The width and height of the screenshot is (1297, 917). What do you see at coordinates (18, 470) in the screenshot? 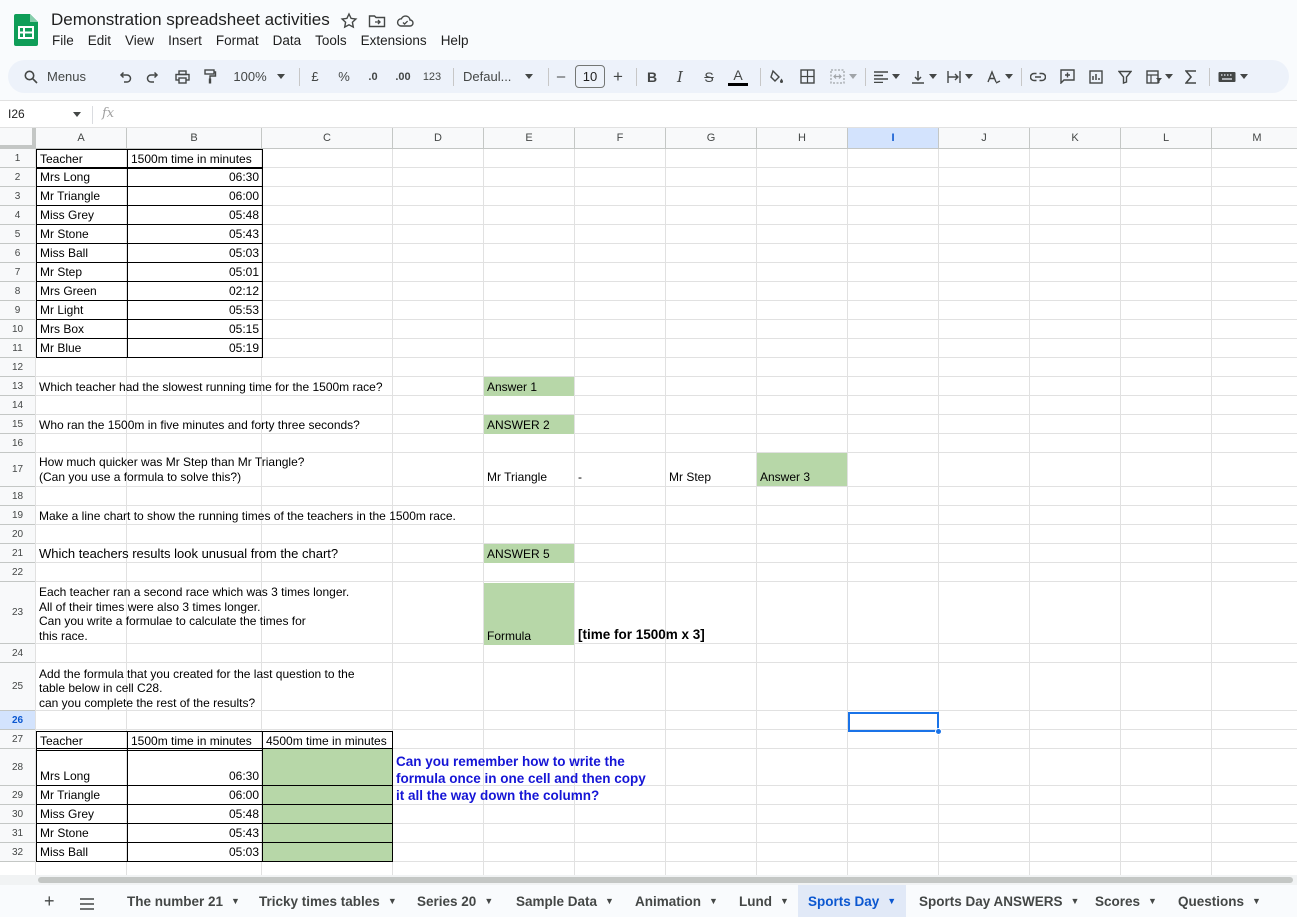
I see `row-header-17: 17` at bounding box center [18, 470].